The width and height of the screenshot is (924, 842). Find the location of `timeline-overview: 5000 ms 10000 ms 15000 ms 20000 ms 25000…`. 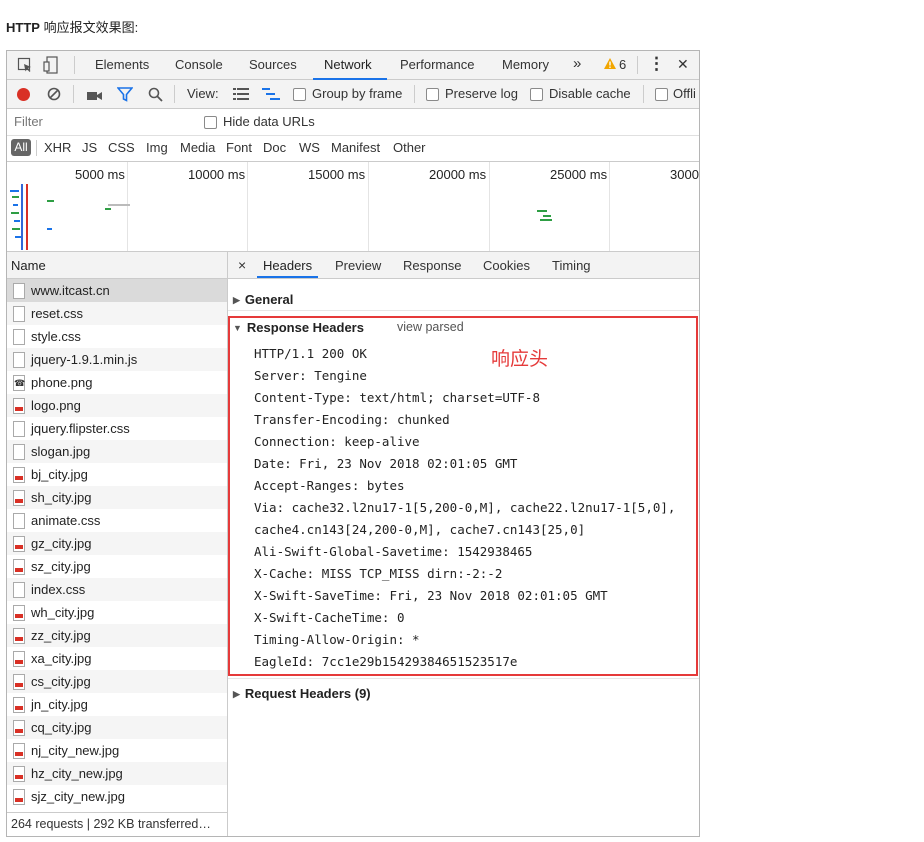

timeline-overview: 5000 ms 10000 ms 15000 ms 20000 ms 25000… is located at coordinates (353, 207).